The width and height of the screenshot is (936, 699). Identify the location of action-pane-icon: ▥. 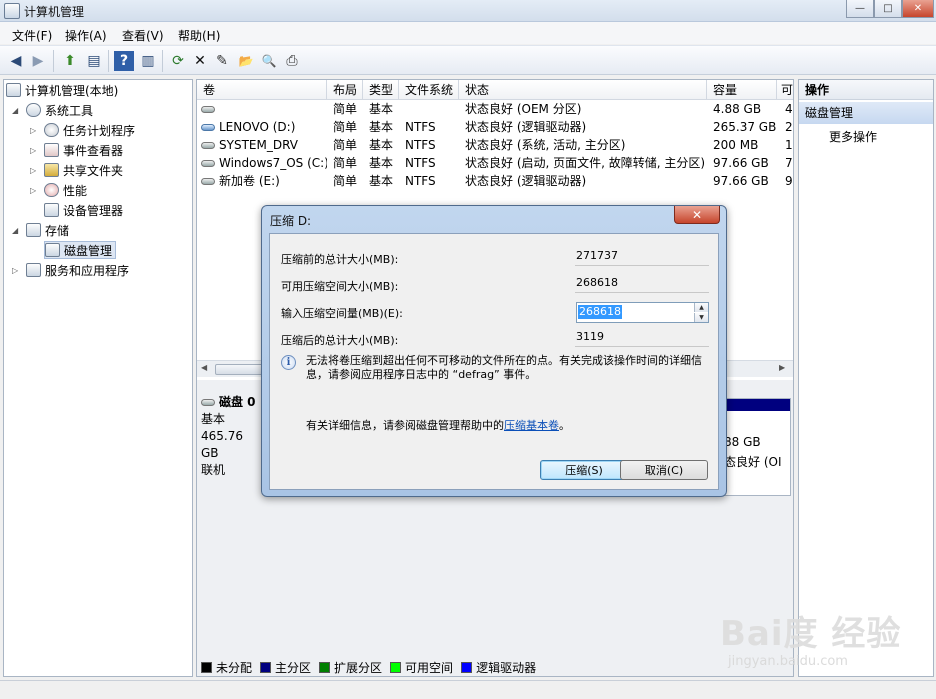
(148, 61).